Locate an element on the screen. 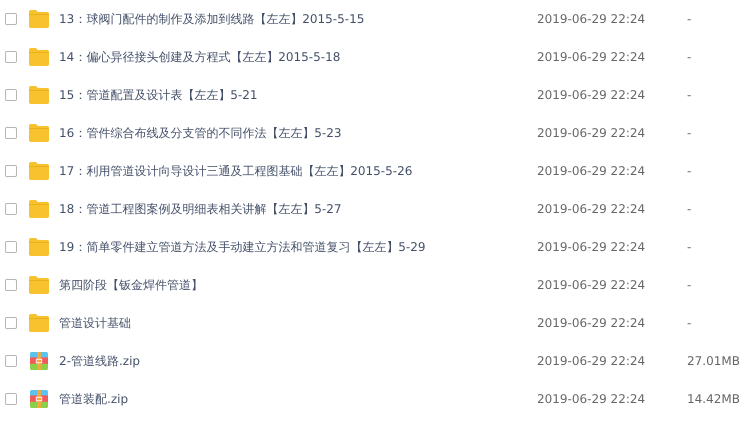  file-name: 13：球阀门配件的制作及添加到线路【左左】2015-5-15 is located at coordinates (294, 19).